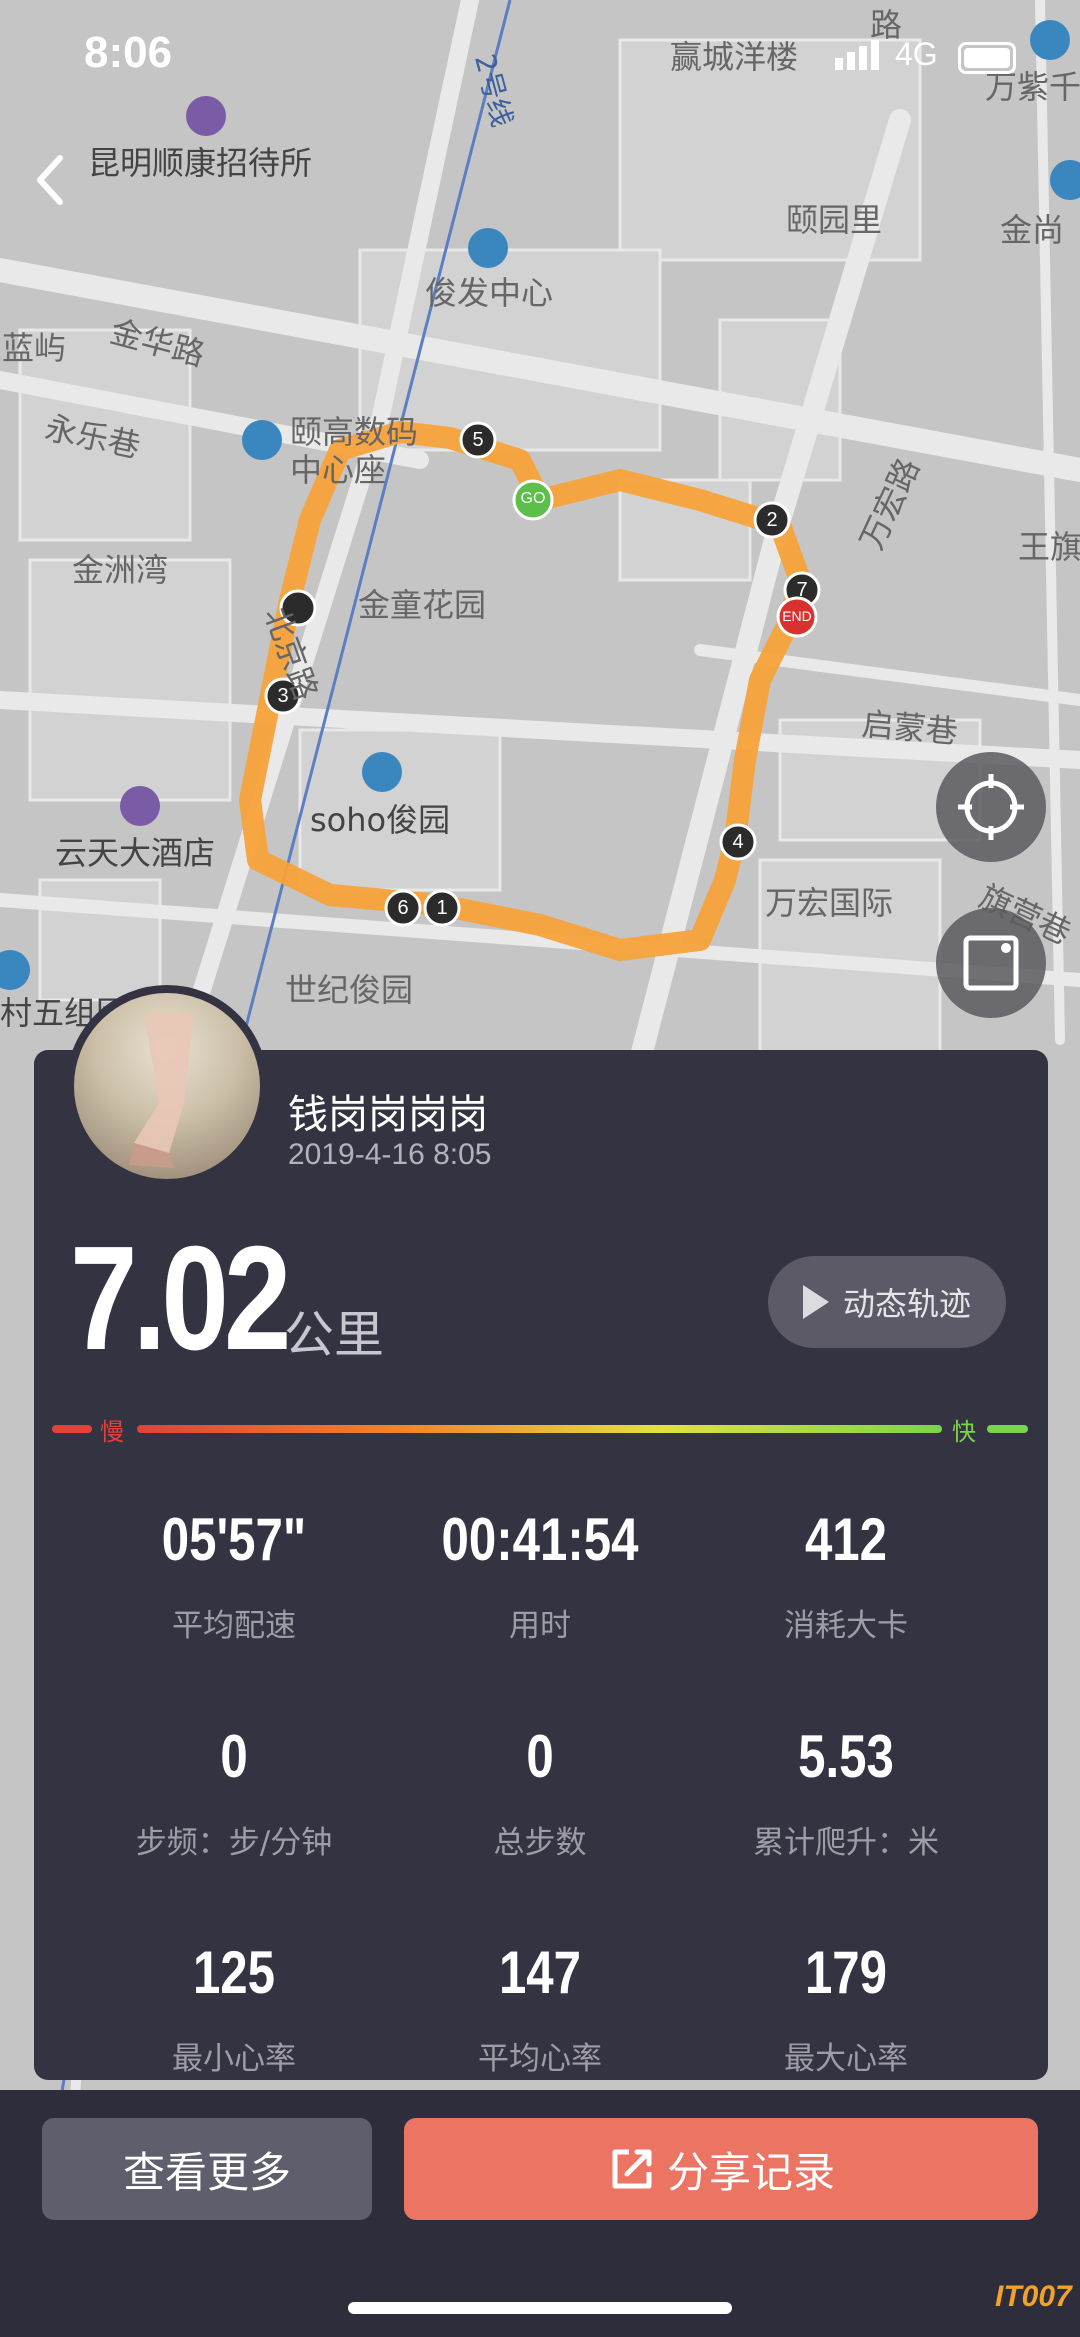  Describe the element at coordinates (846, 1792) in the screenshot. I see `stat-elevation: 5.53 累计爬升：米` at that location.